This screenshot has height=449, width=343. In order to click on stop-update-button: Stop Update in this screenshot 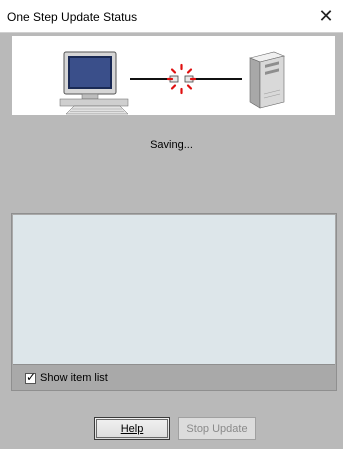, I will do `click(217, 428)`.